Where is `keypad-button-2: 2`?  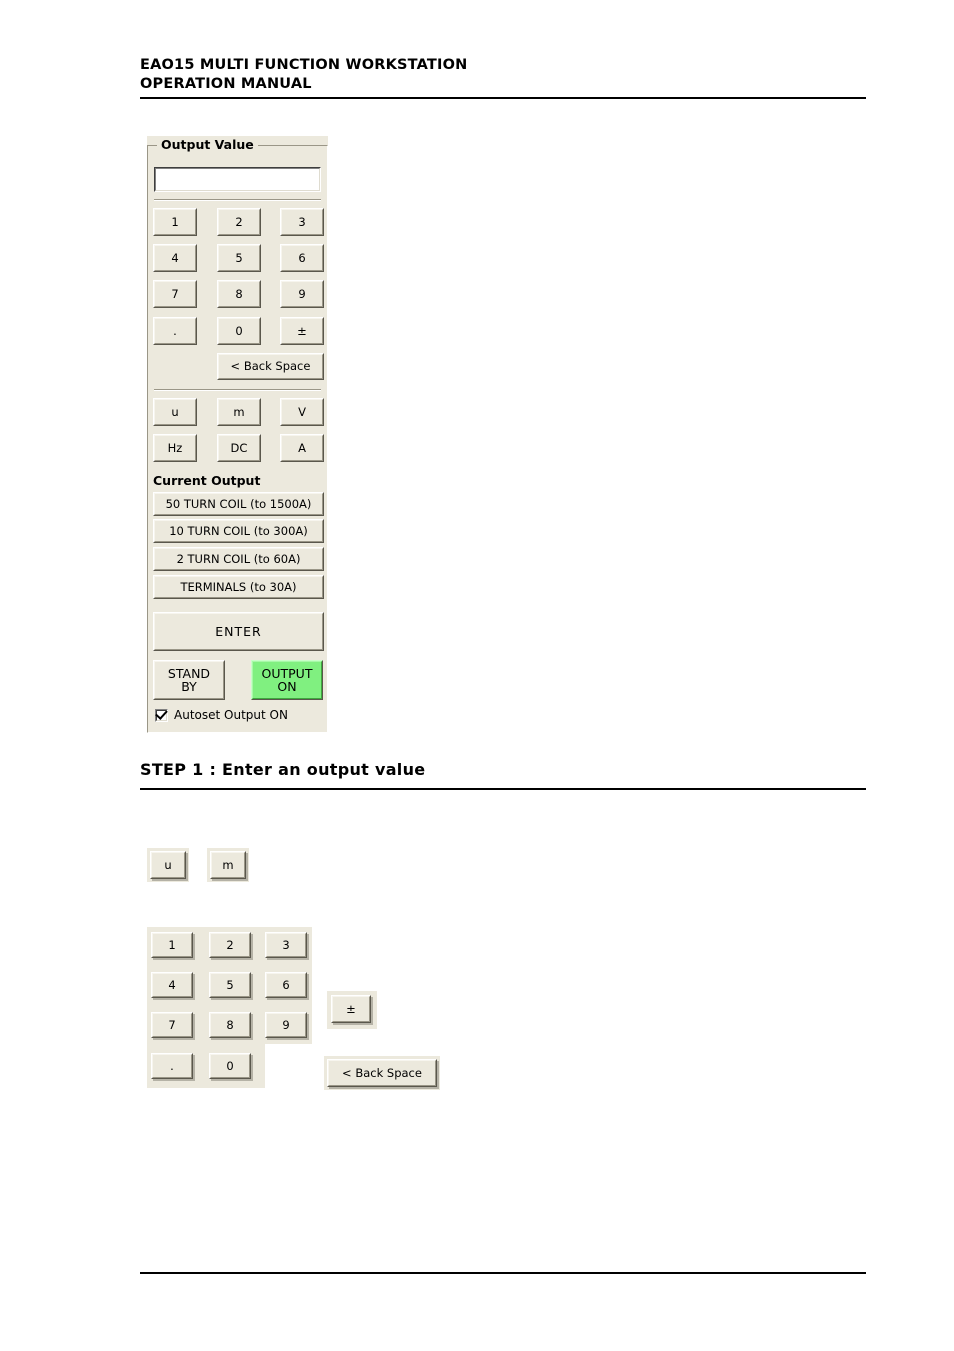
keypad-button-2: 2 is located at coordinates (239, 222).